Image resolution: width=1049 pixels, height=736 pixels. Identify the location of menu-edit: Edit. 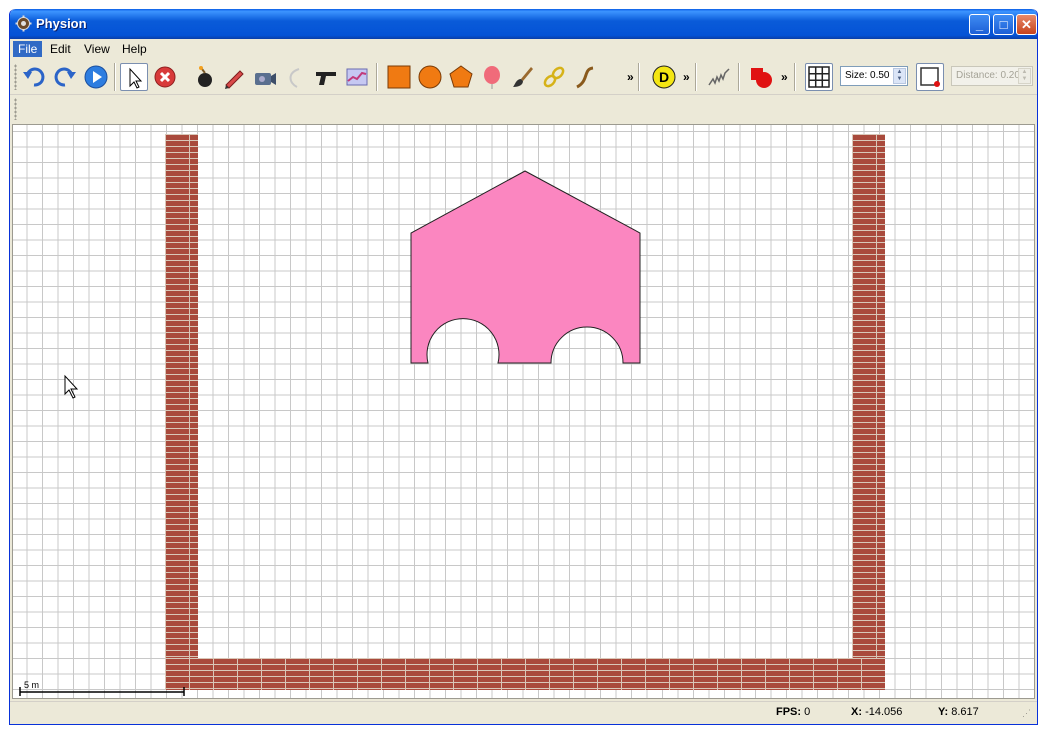
(60, 49).